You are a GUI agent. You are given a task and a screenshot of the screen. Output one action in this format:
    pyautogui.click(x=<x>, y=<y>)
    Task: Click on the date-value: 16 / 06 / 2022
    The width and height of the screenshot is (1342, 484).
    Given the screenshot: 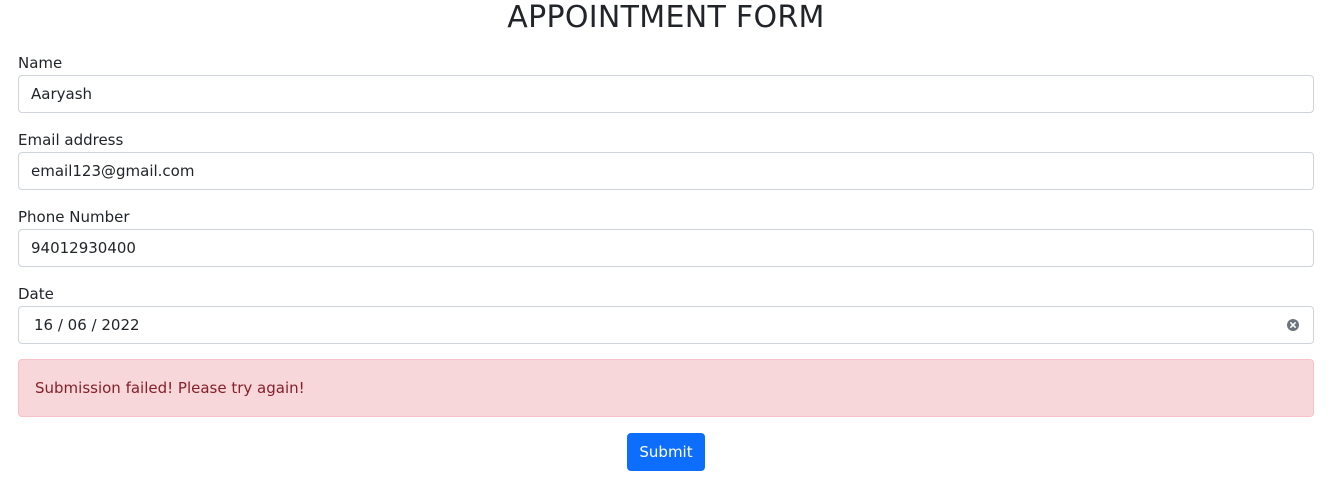 What is the action you would take?
    pyautogui.click(x=87, y=325)
    